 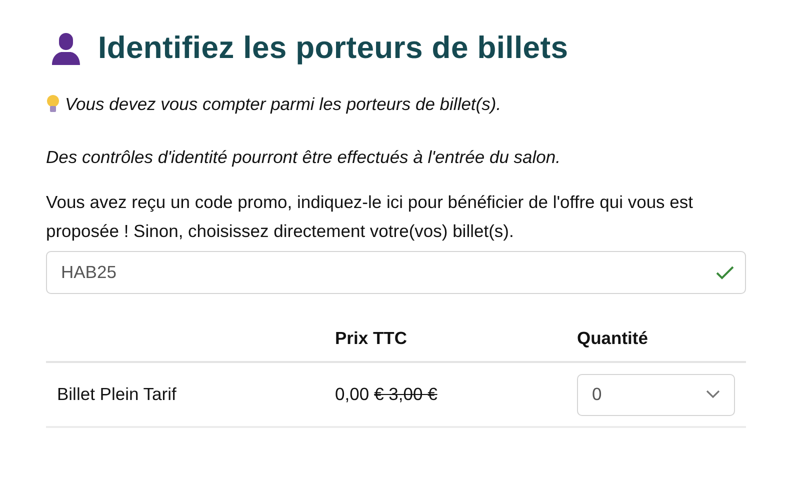 What do you see at coordinates (612, 338) in the screenshot?
I see `column-header: Quantité` at bounding box center [612, 338].